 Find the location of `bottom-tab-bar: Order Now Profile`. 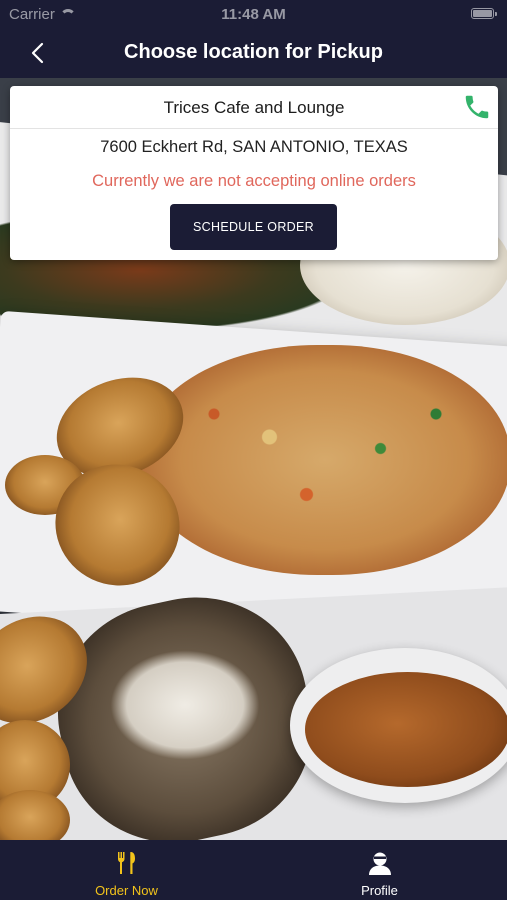

bottom-tab-bar: Order Now Profile is located at coordinates (253, 870).